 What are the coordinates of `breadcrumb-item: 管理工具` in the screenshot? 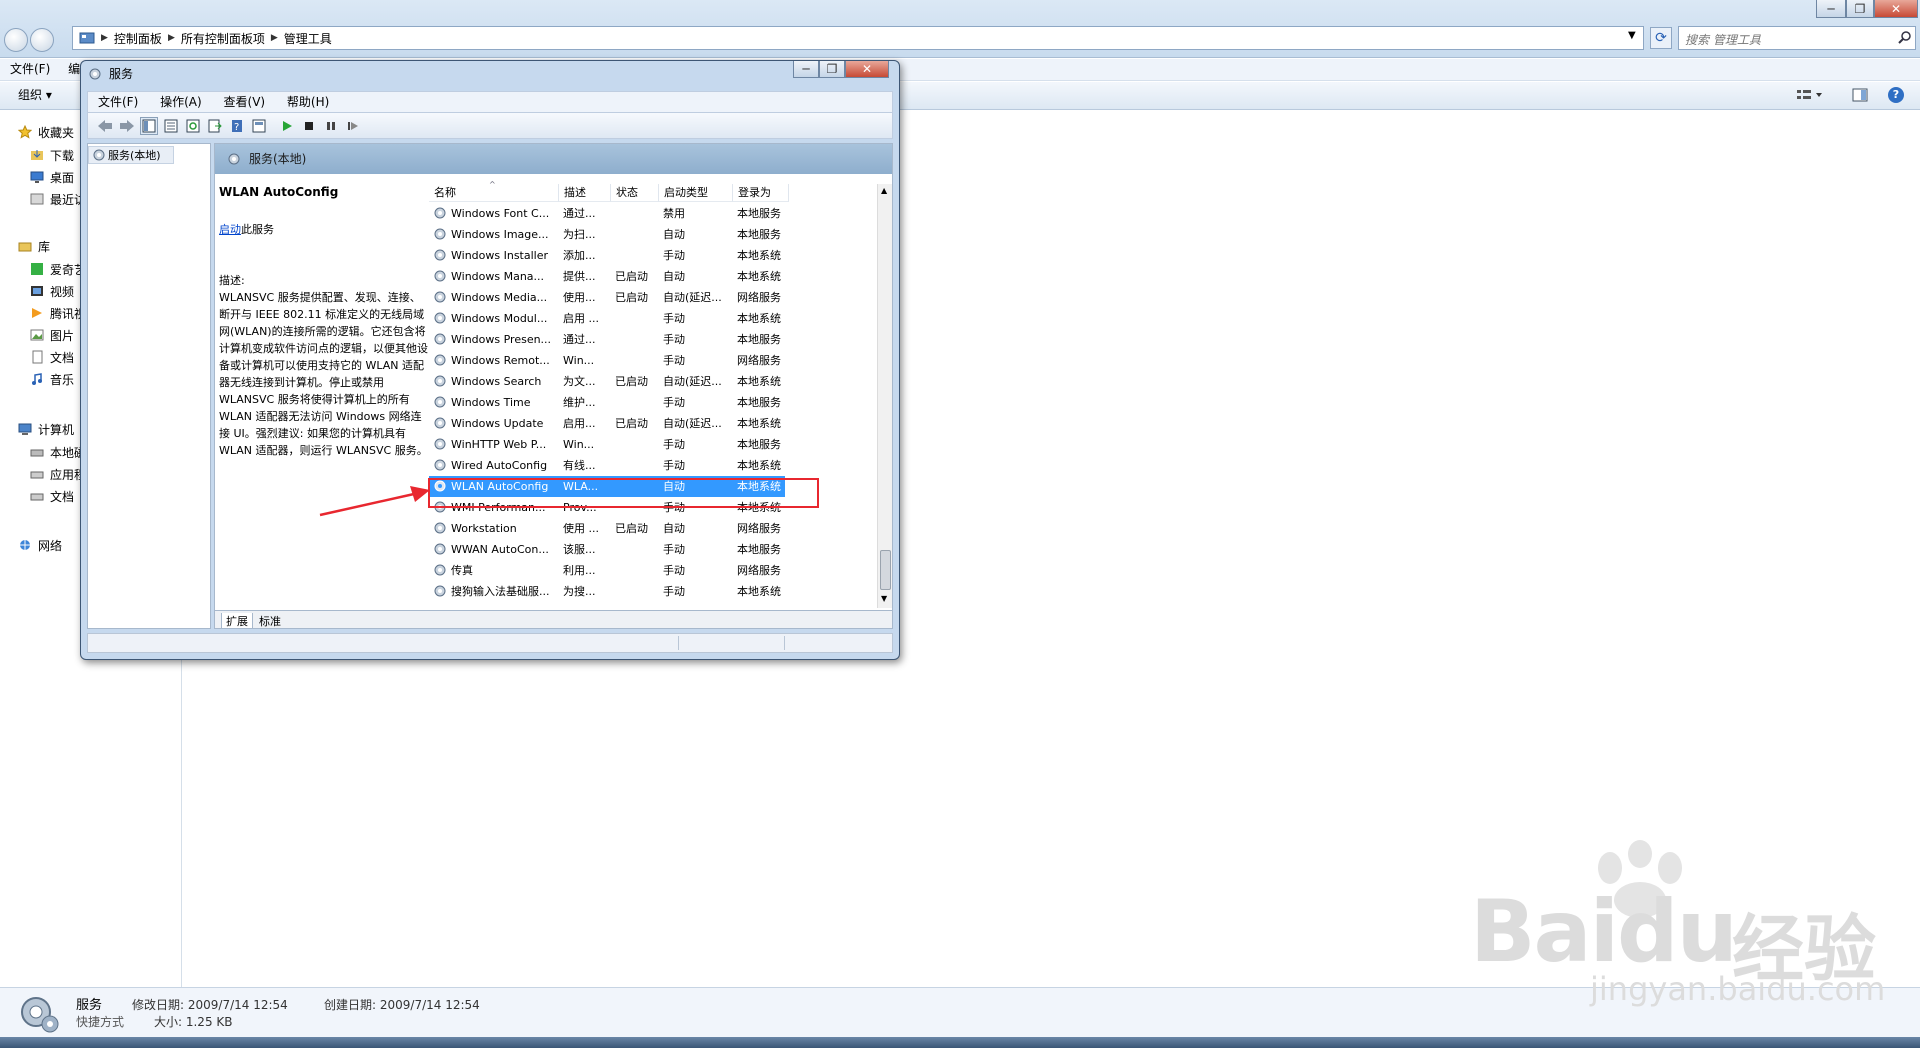 It's located at (308, 38).